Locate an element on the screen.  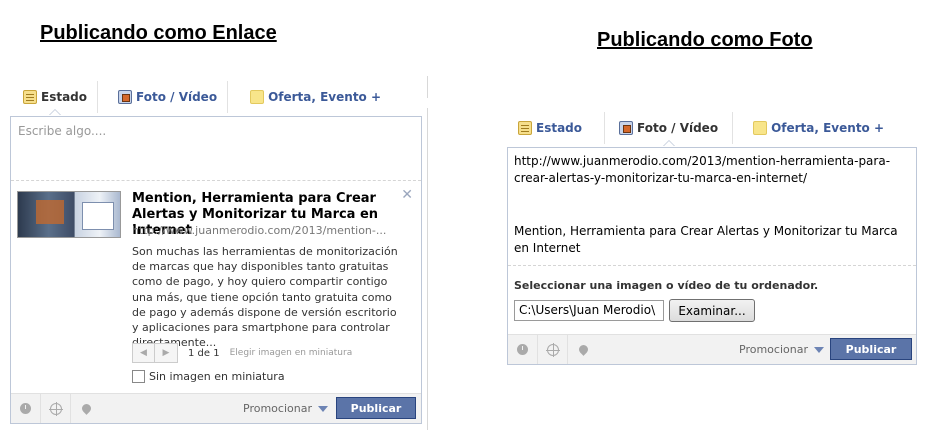
no-thumbnail-option: Sin imagen en miniatura is located at coordinates (208, 376).